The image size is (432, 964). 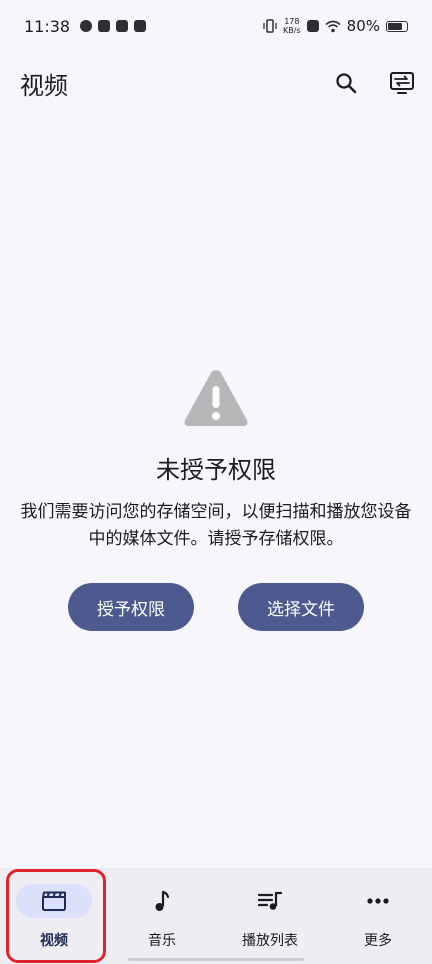 What do you see at coordinates (378, 941) in the screenshot?
I see `nav-label-more: 更多` at bounding box center [378, 941].